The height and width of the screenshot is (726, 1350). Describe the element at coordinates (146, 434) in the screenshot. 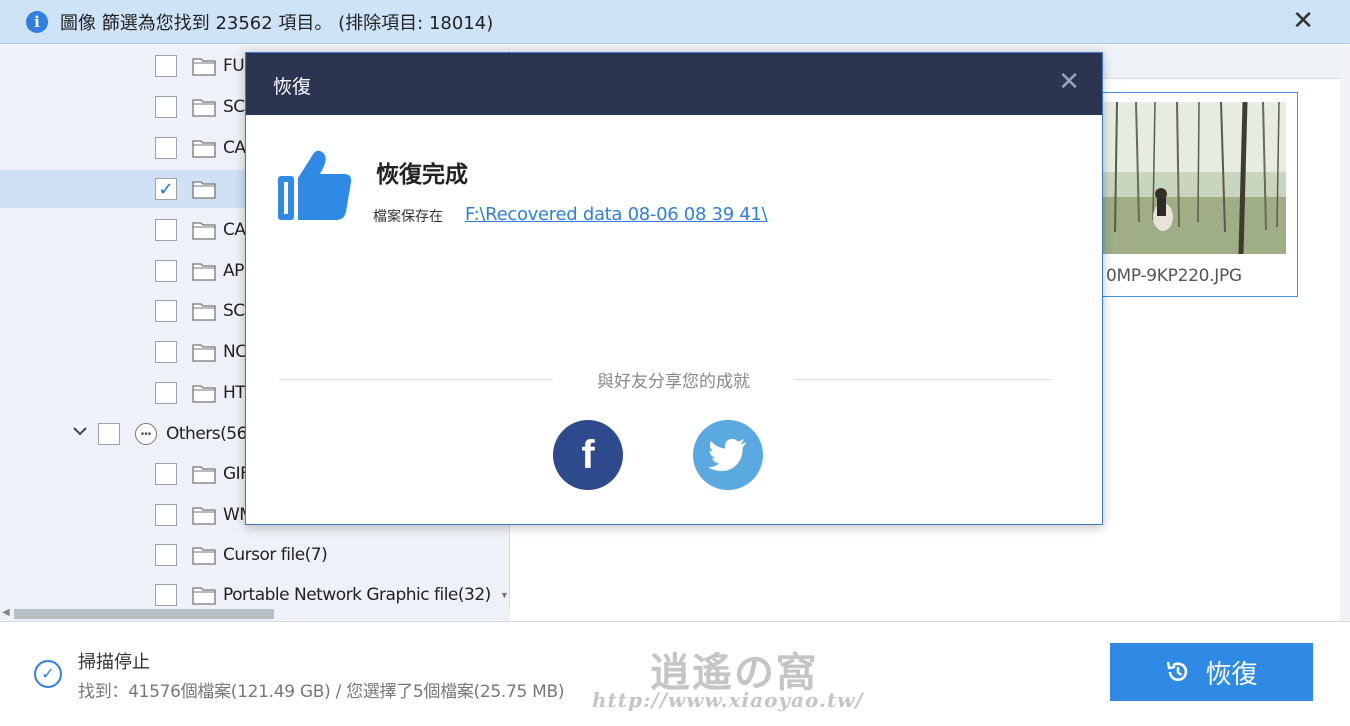

I see `more-icon: •••` at that location.